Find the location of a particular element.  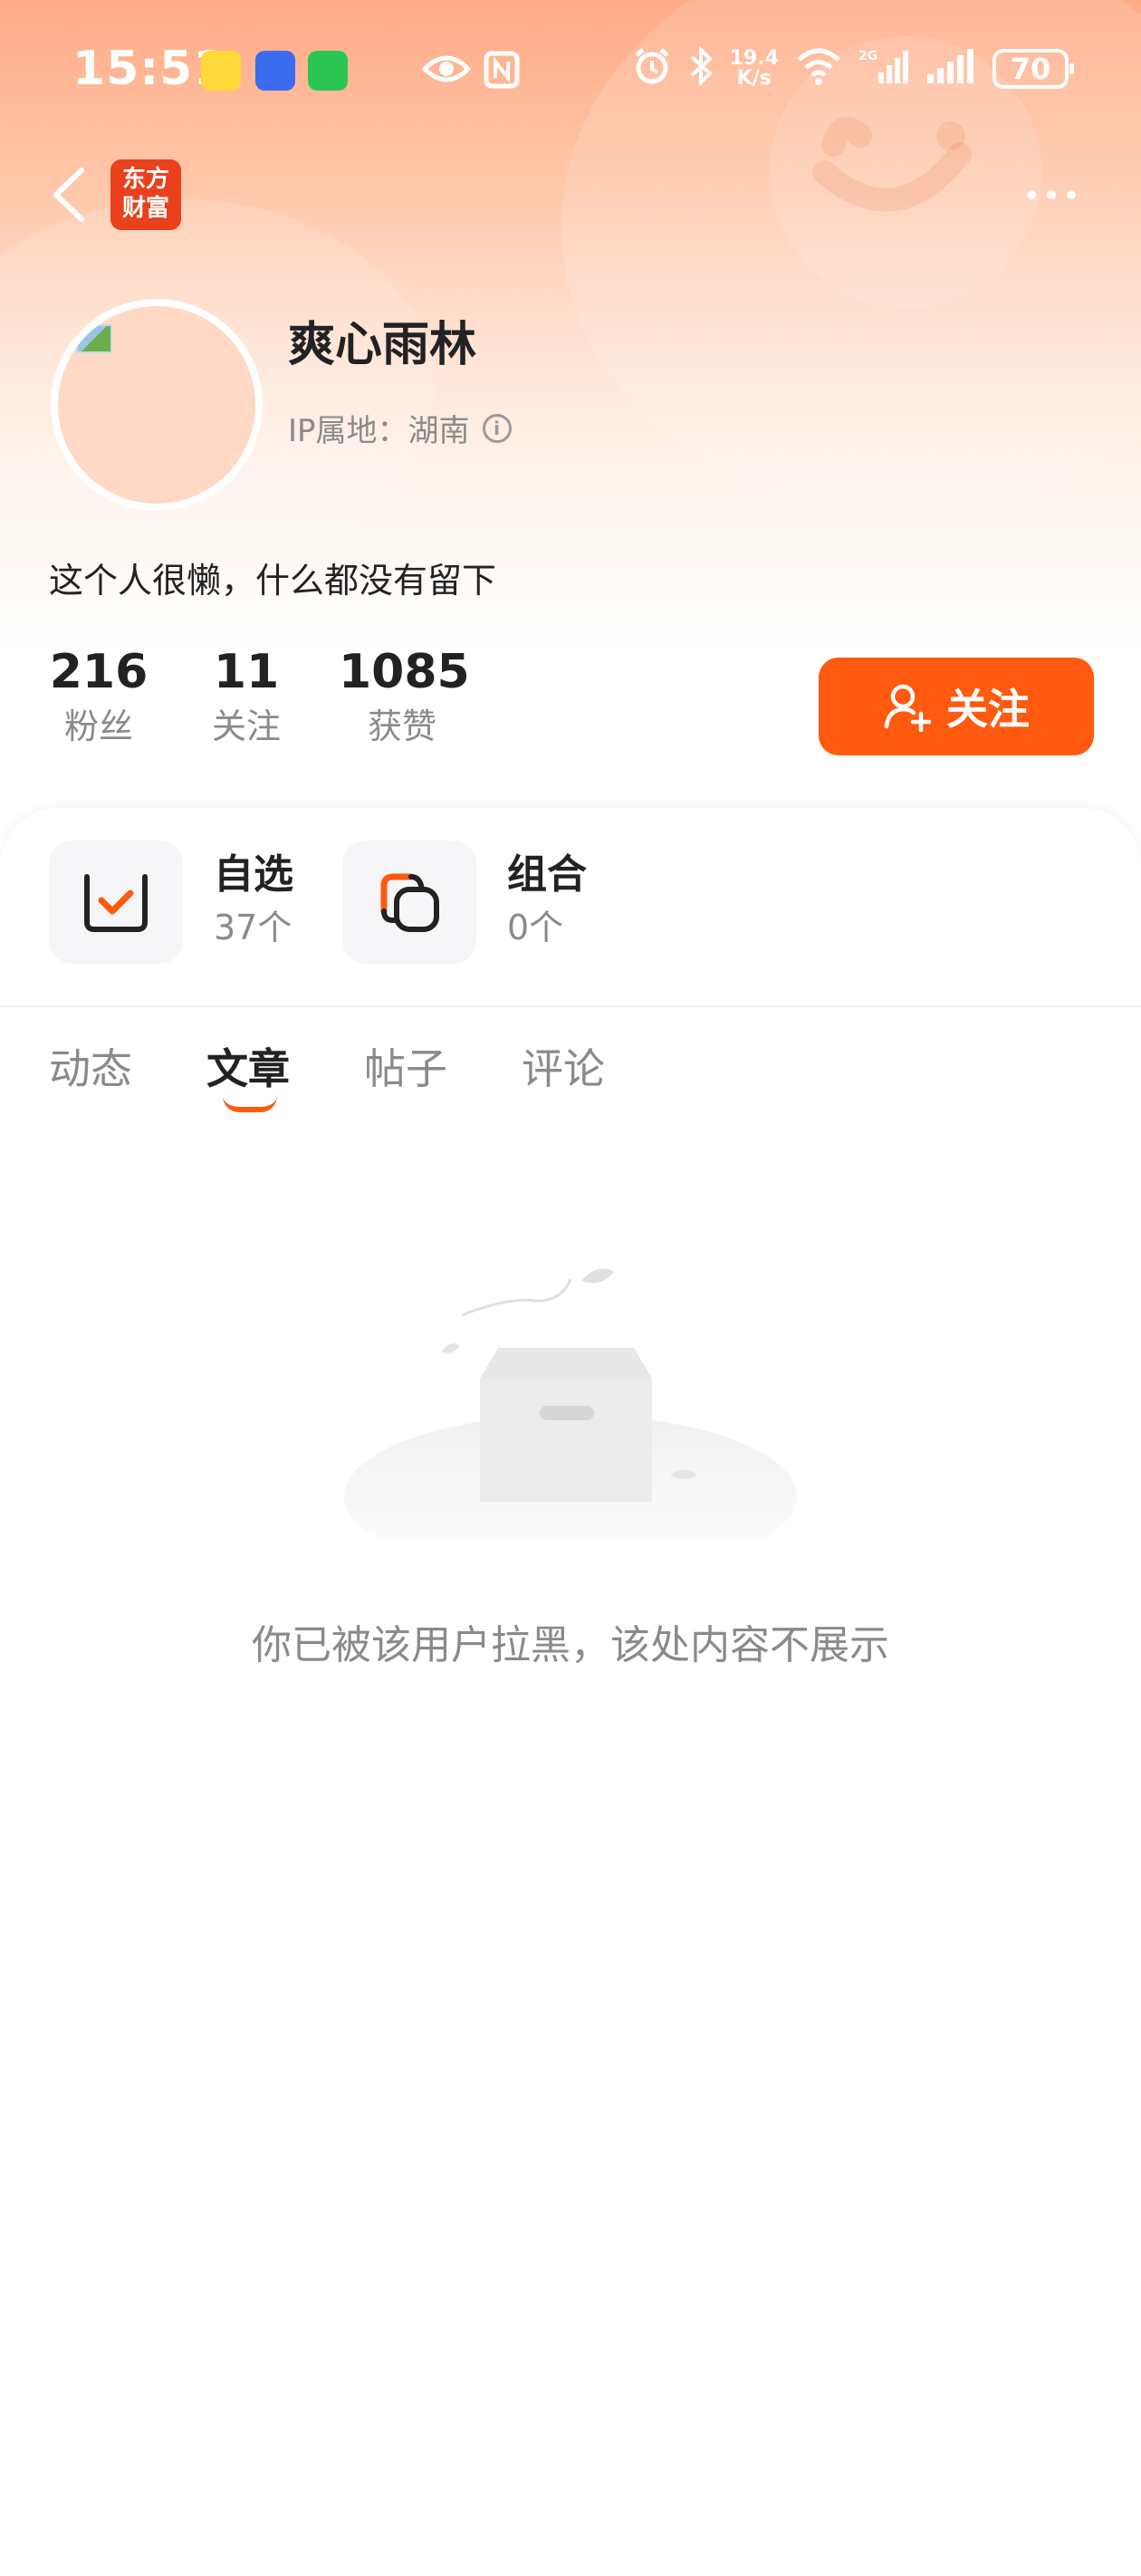

tab-label: 评论 is located at coordinates (564, 1068).